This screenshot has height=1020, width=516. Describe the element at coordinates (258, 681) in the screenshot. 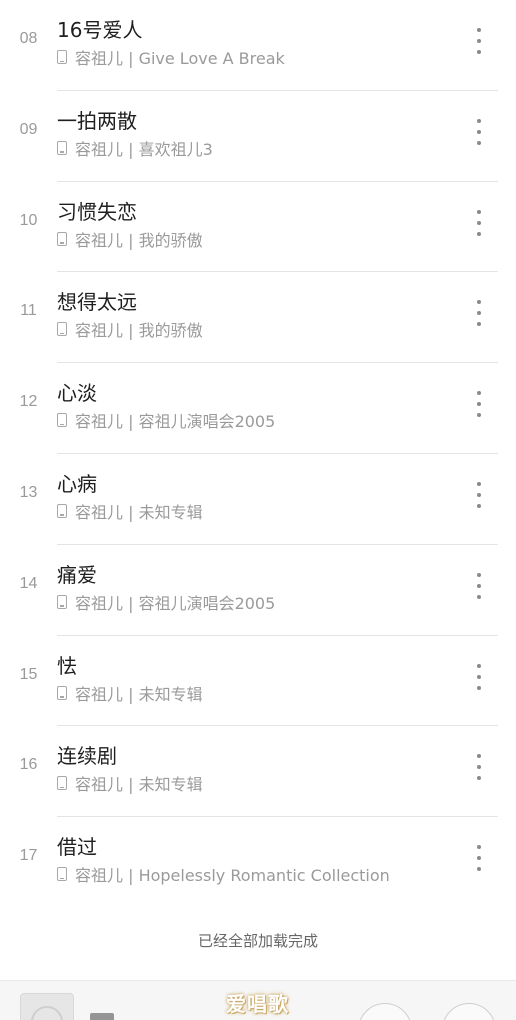

I see `song-row: 15 怯 容祖儿 | 未知专辑` at that location.